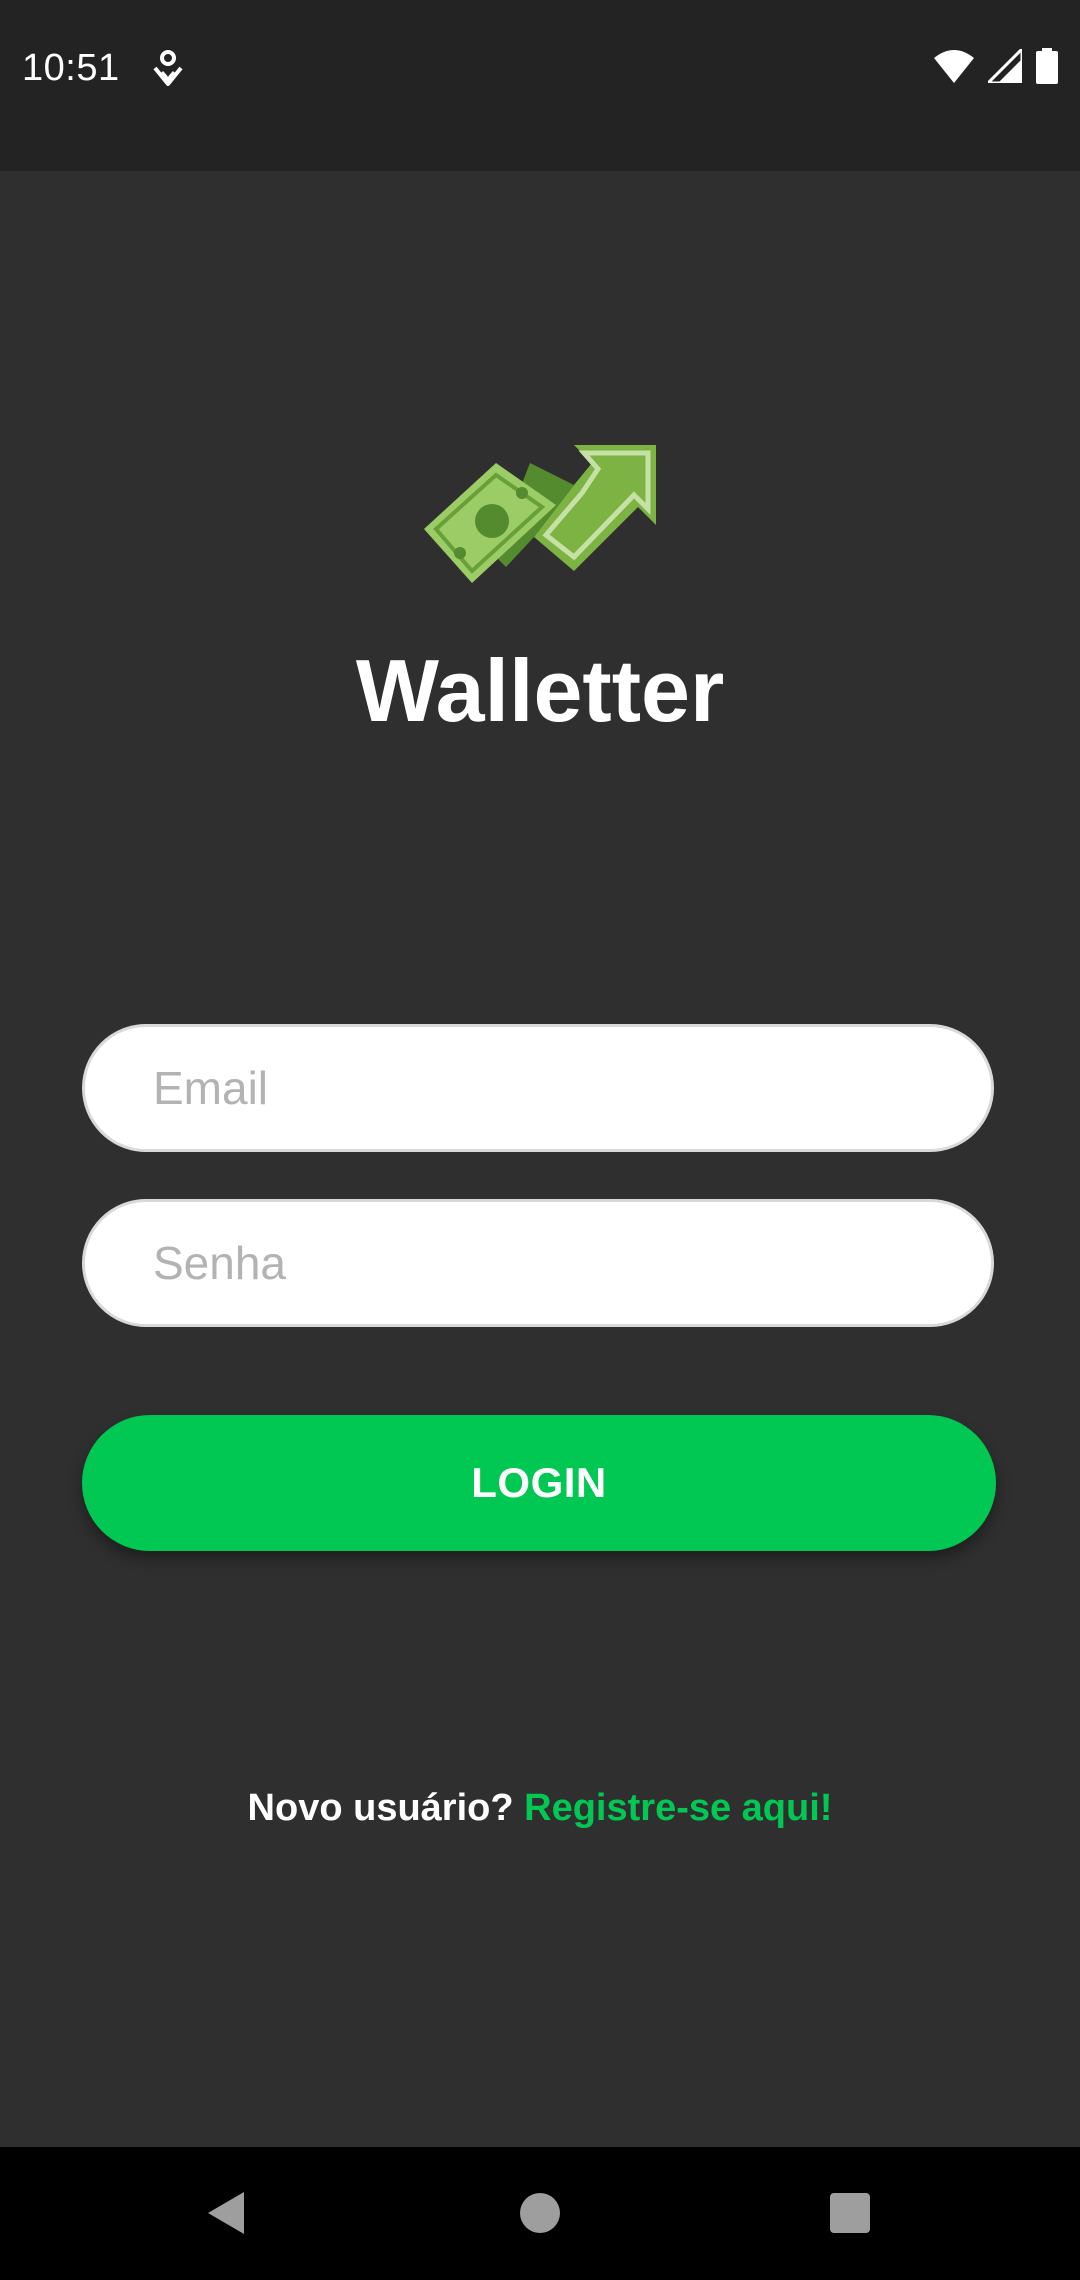 The image size is (1080, 2280). What do you see at coordinates (1047, 68) in the screenshot?
I see `battery-icon` at bounding box center [1047, 68].